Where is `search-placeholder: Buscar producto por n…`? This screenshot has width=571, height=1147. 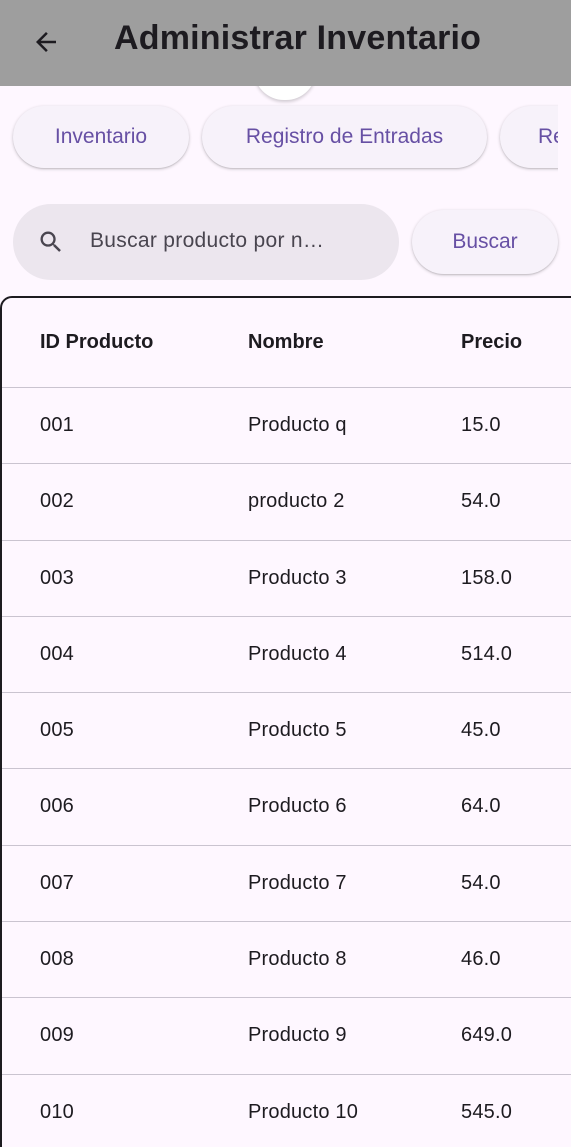
search-placeholder: Buscar producto por n… is located at coordinates (207, 240).